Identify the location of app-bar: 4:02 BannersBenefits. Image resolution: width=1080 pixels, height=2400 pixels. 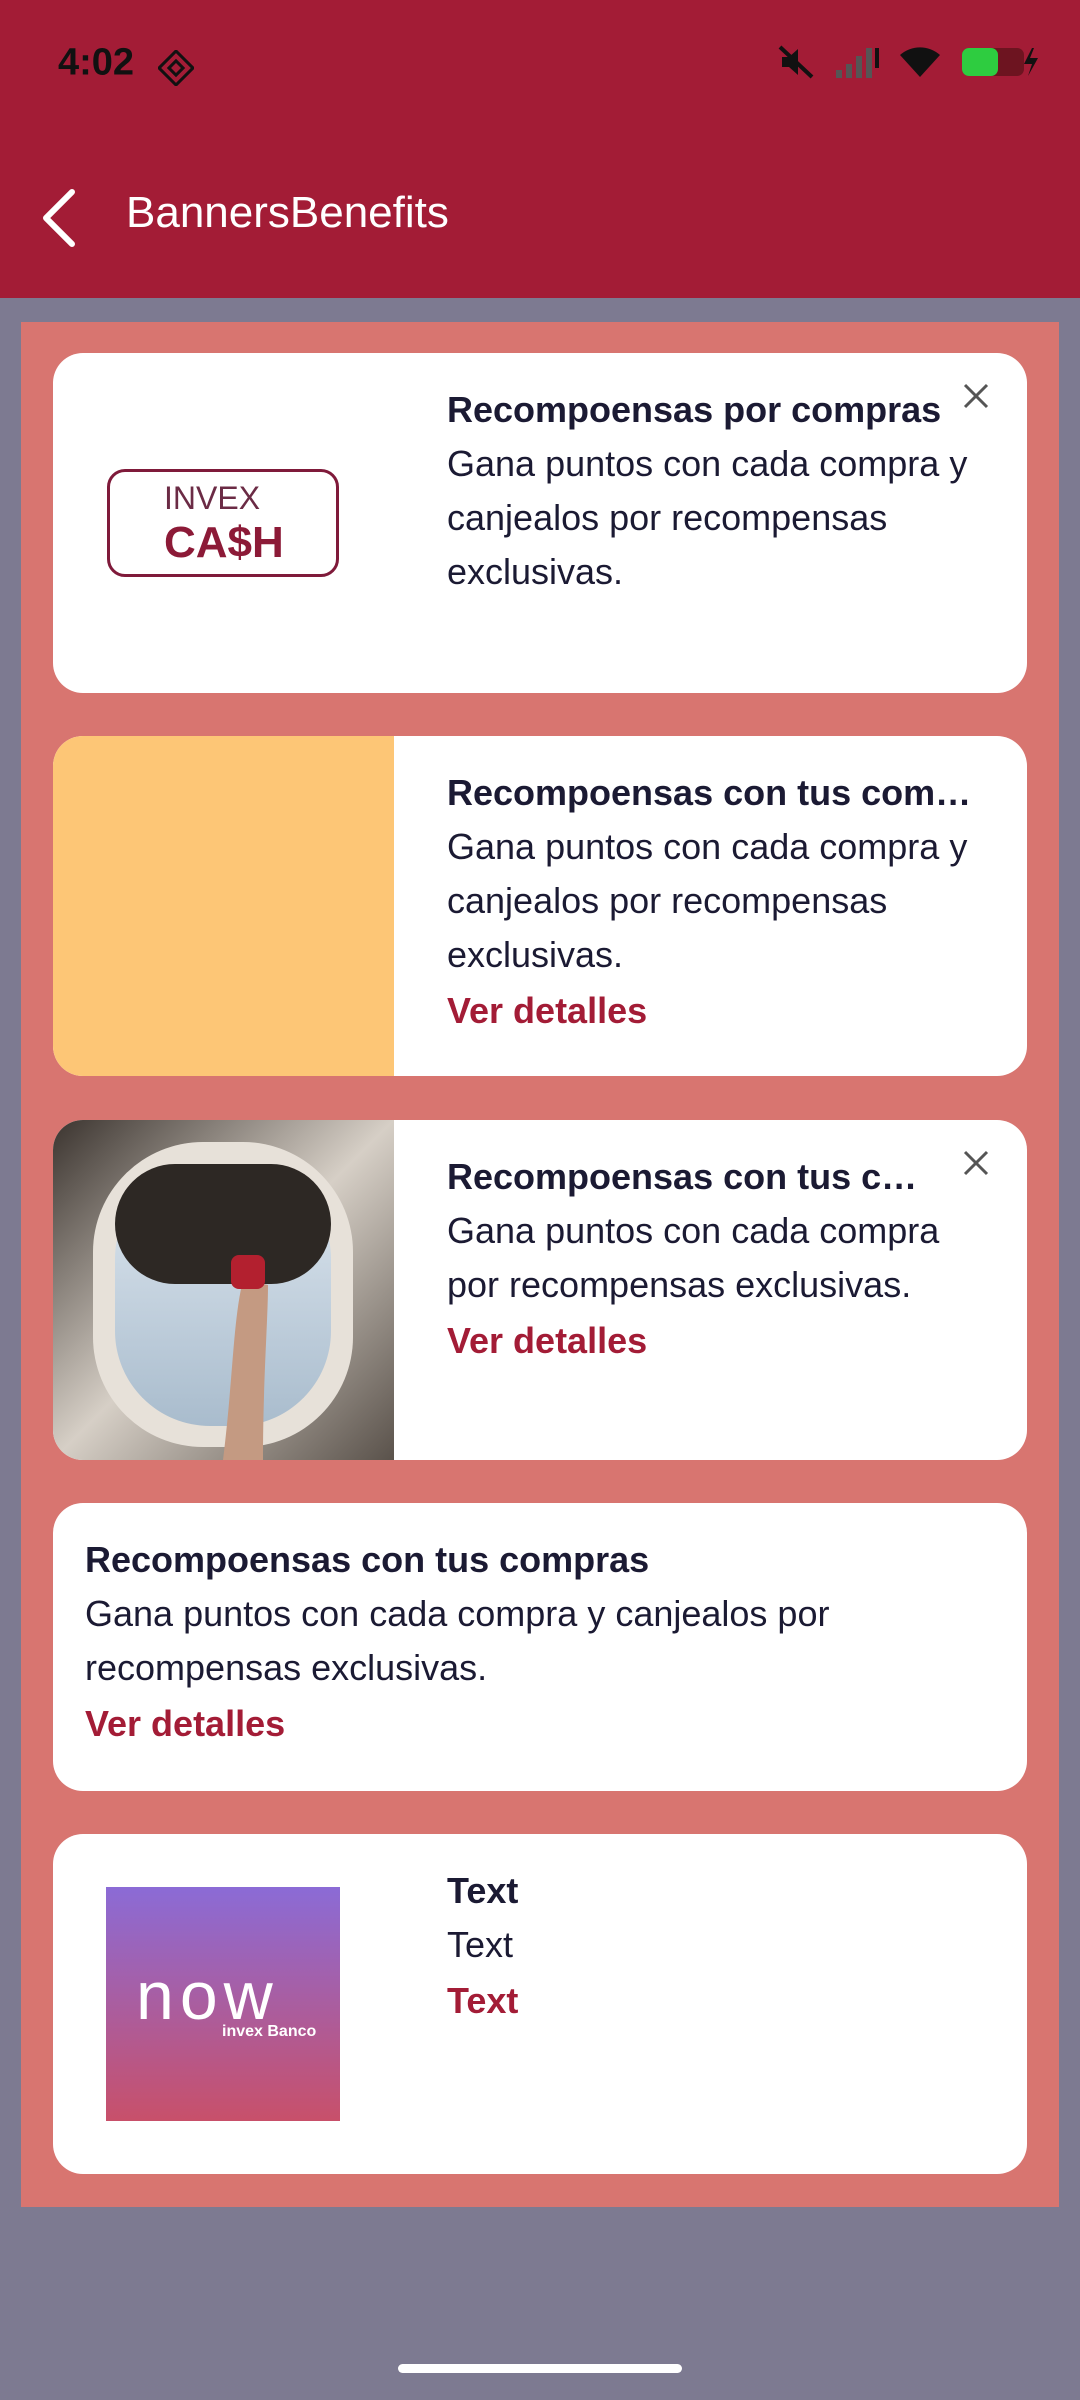
(540, 149).